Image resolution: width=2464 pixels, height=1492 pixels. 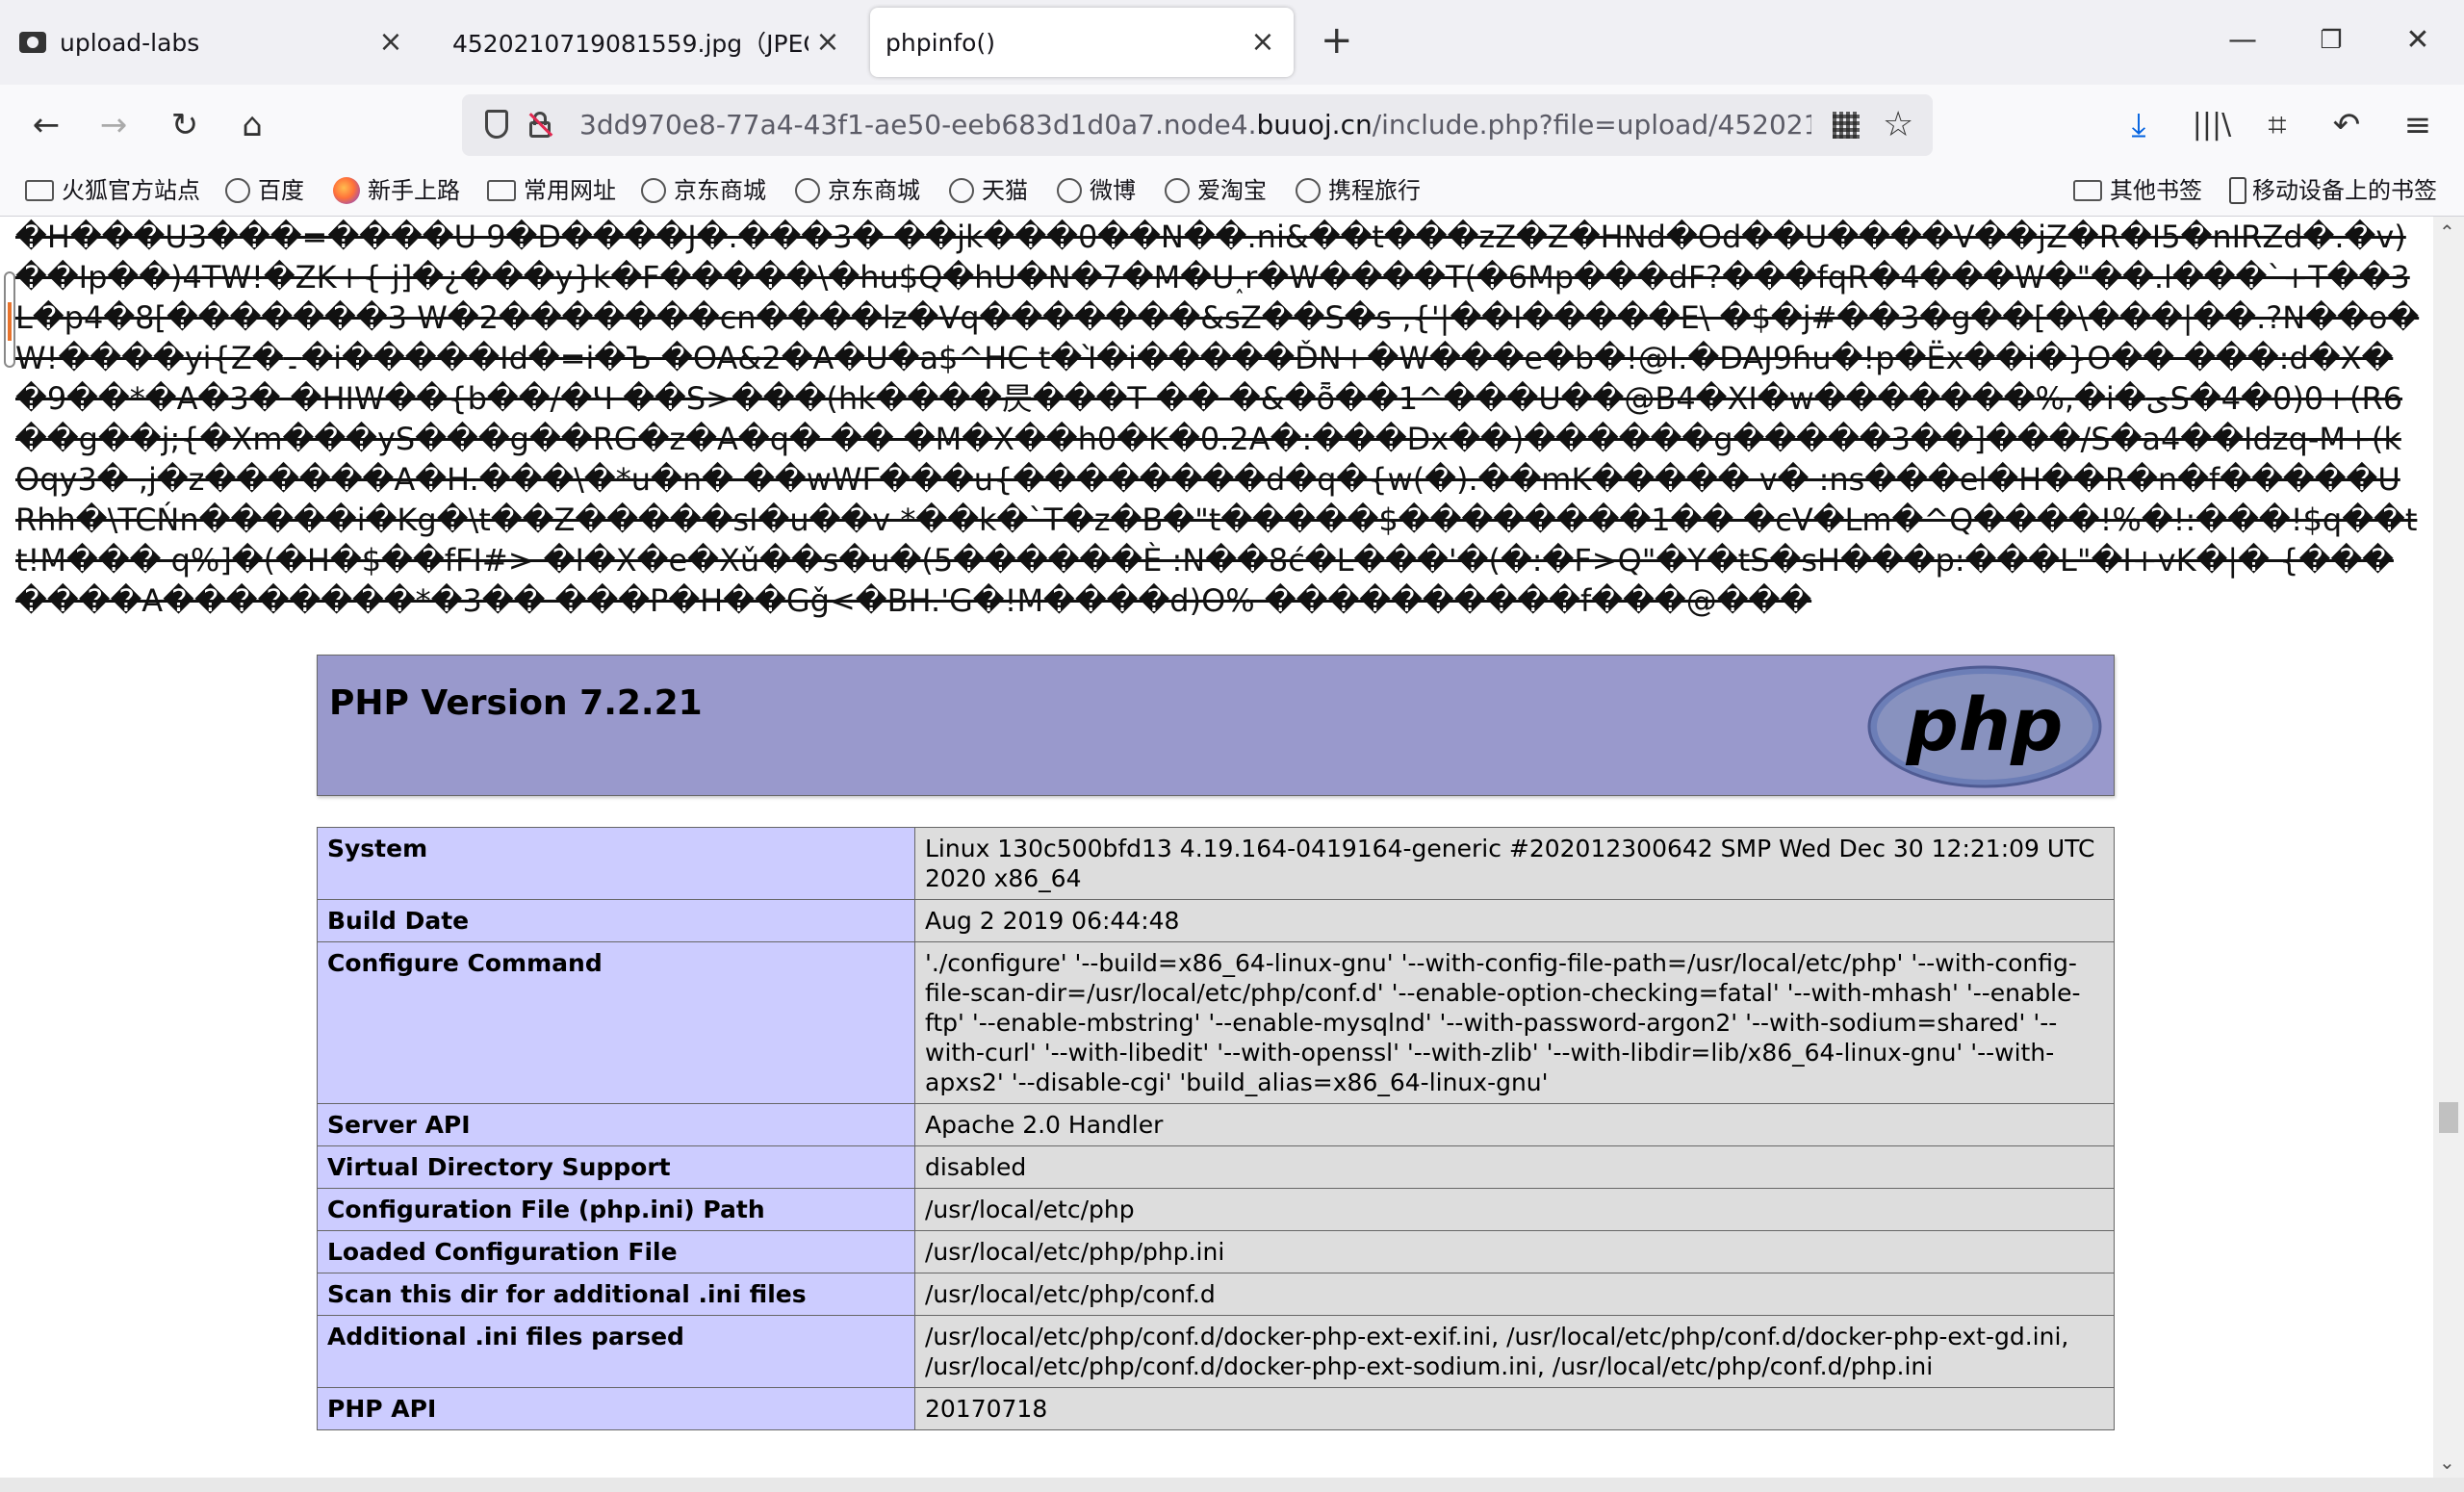 What do you see at coordinates (131, 190) in the screenshot?
I see `bookmark-label: 火狐官方站点` at bounding box center [131, 190].